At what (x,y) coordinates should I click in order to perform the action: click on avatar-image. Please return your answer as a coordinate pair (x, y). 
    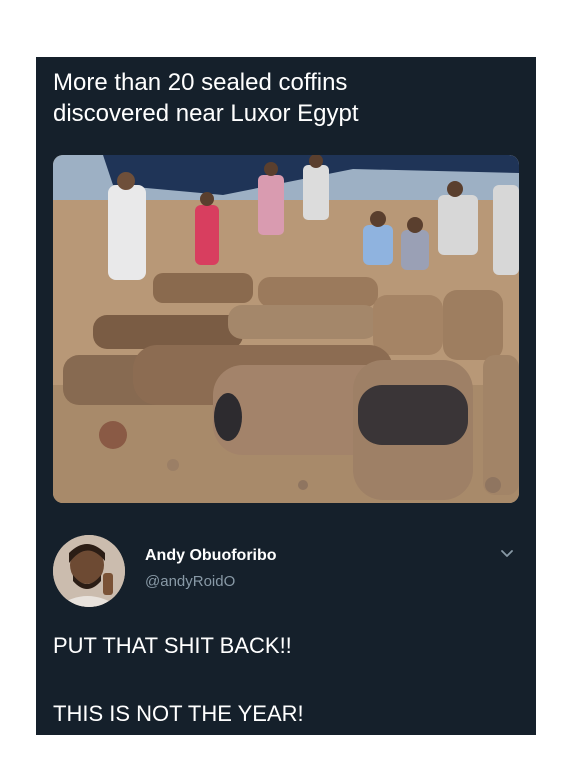
    Looking at the image, I should click on (89, 571).